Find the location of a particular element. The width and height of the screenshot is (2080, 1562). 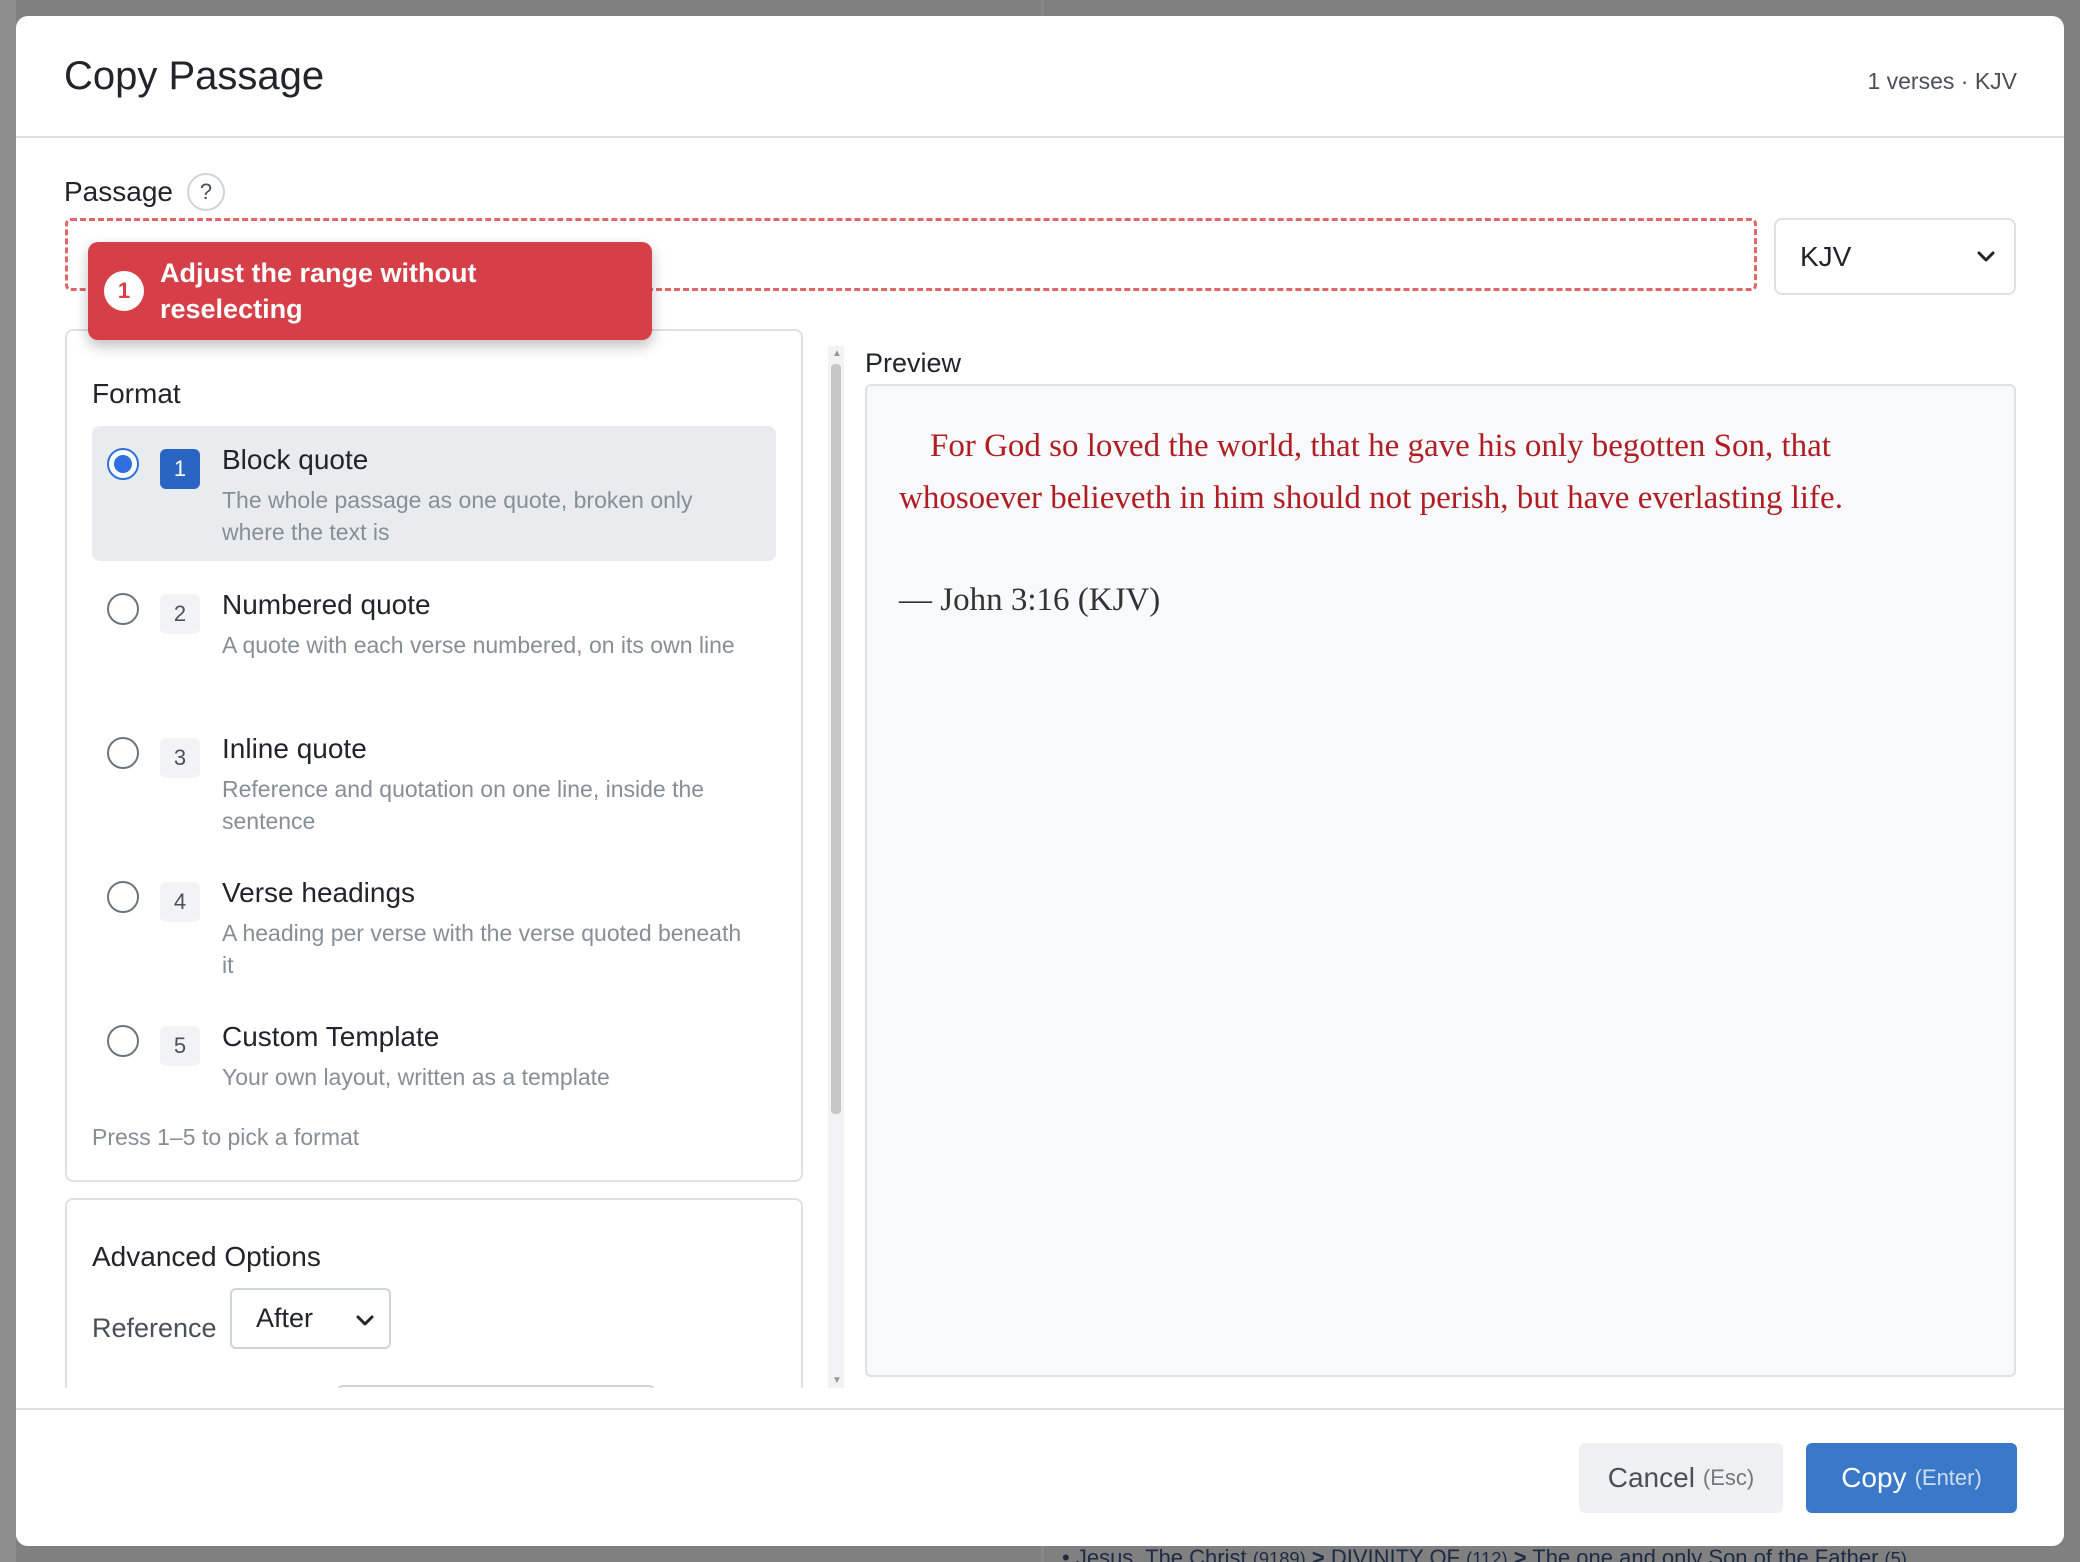

cancel-label: Cancel is located at coordinates (1651, 1477).